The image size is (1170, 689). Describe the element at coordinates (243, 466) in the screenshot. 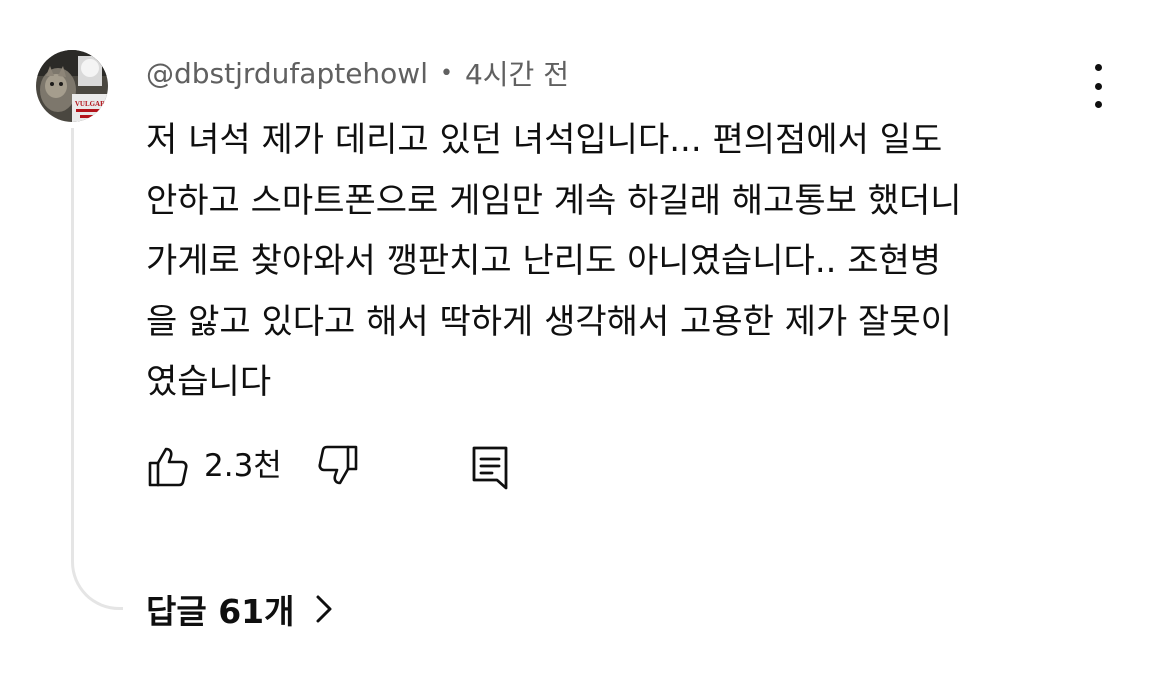

I see `like-count: 2.3천` at that location.